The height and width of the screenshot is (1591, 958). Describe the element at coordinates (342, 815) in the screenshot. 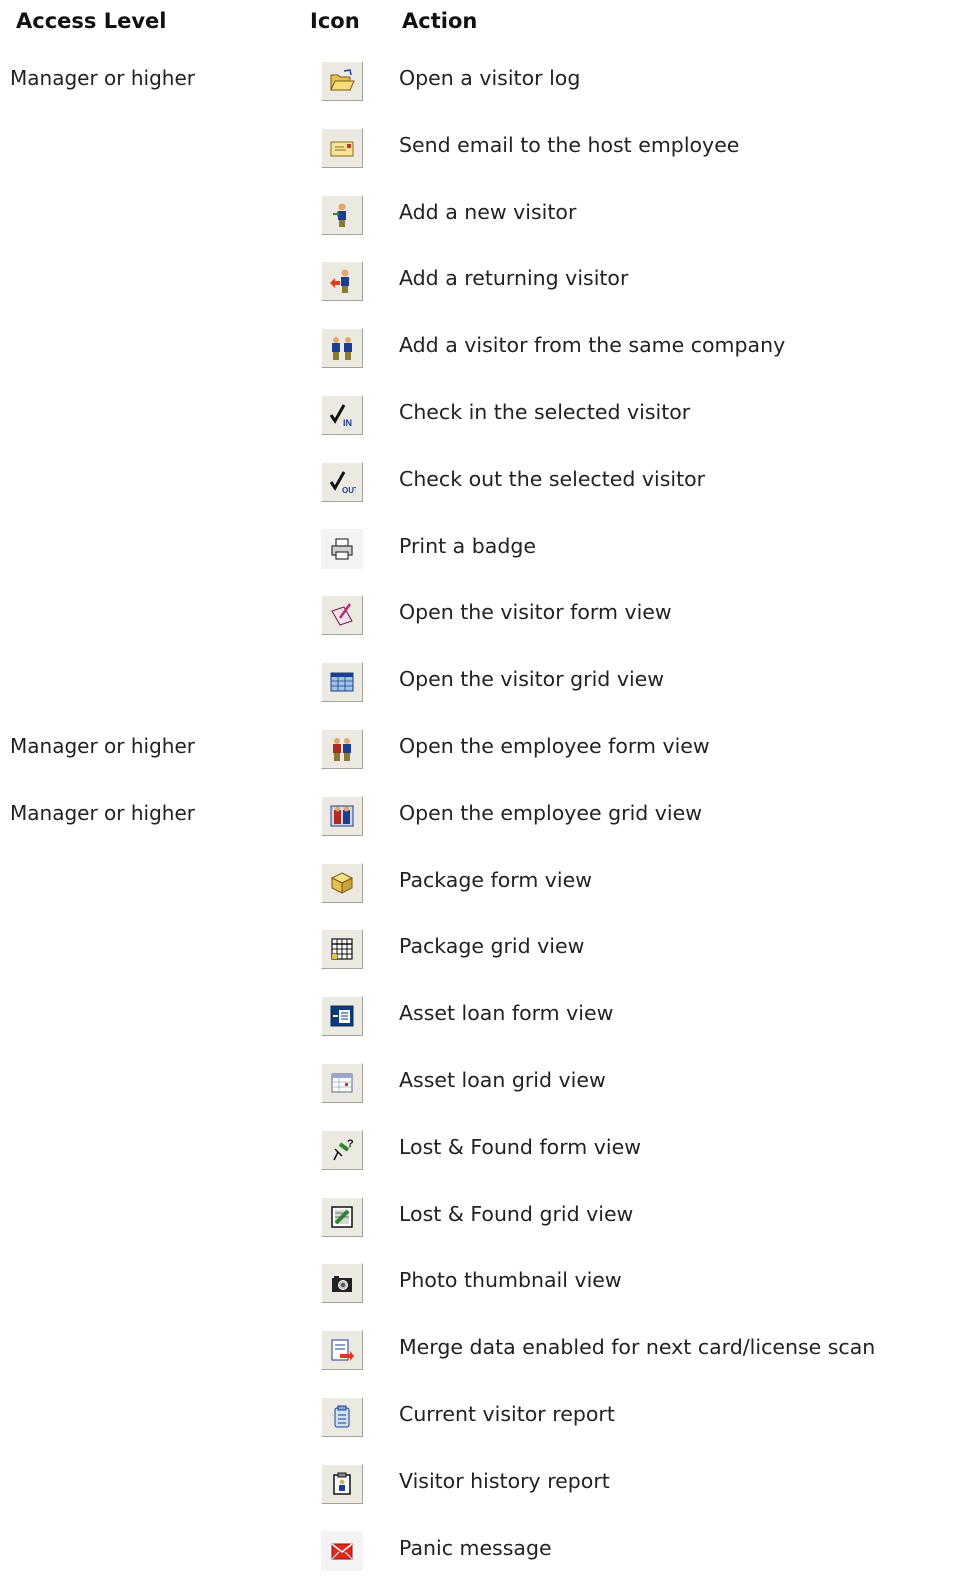

I see `employee-grid-icon` at that location.